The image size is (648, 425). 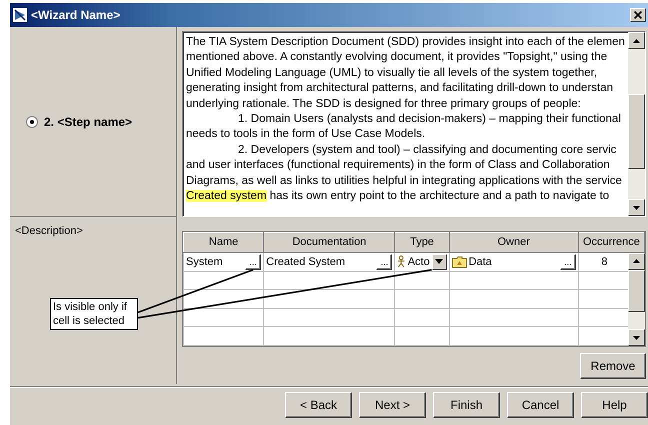 I want to click on description-label: <Description>, so click(x=49, y=231).